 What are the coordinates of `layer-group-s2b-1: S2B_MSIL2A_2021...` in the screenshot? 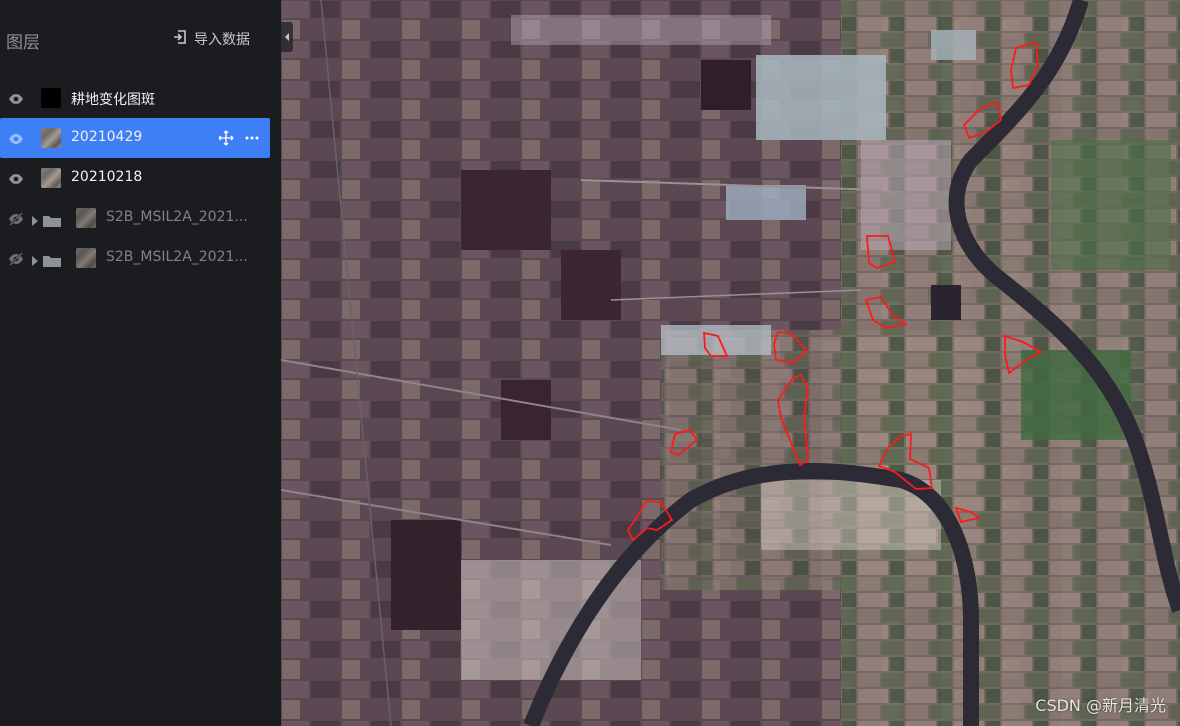 It's located at (135, 218).